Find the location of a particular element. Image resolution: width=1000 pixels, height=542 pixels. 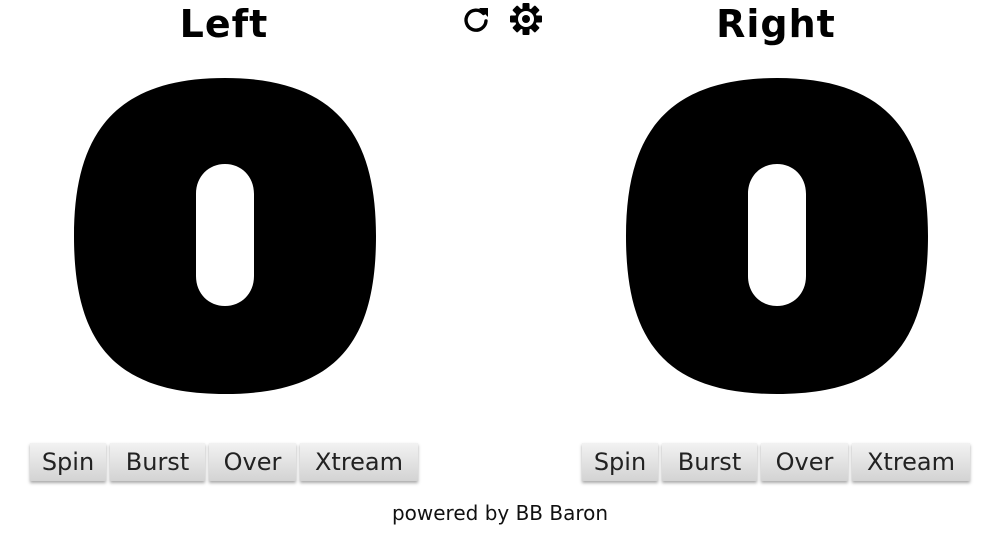

left-player-title: Left is located at coordinates (224, 24).